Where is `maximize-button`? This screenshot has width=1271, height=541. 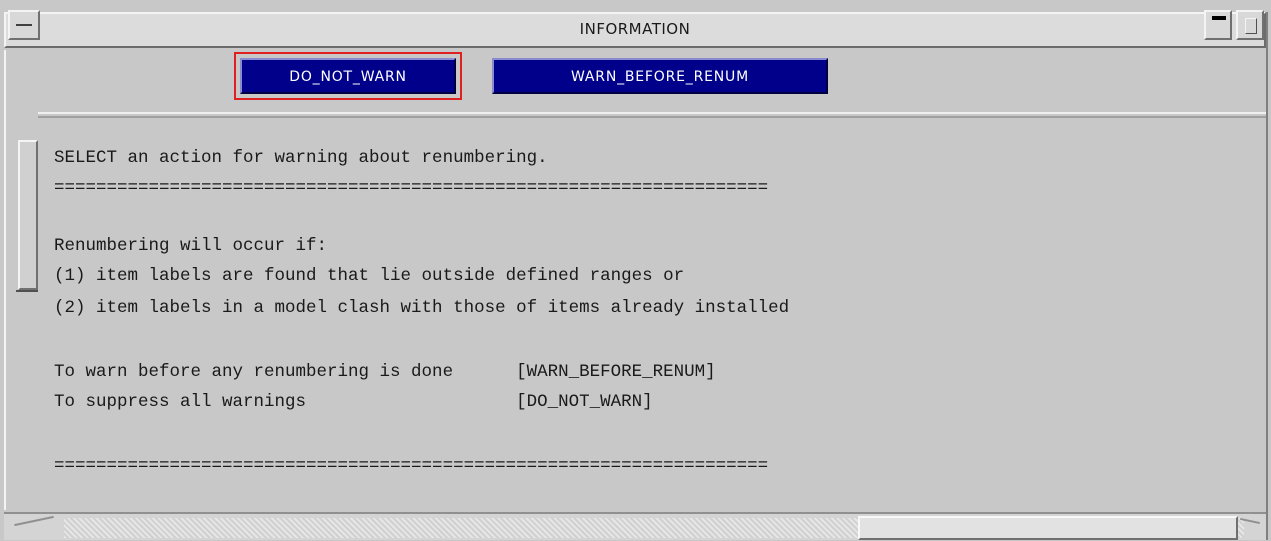
maximize-button is located at coordinates (1250, 25).